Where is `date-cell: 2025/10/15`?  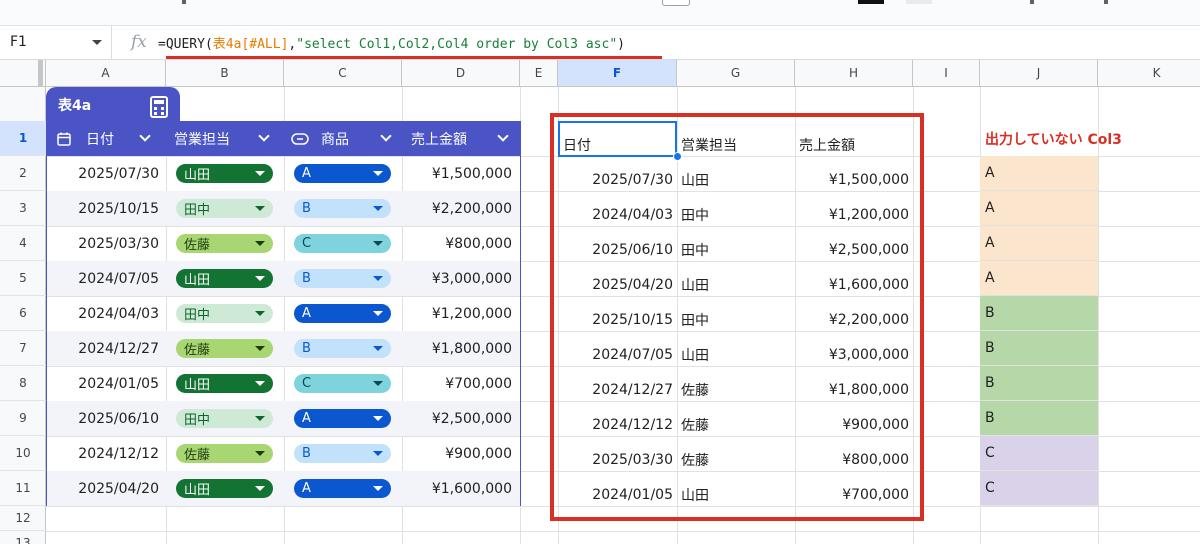
date-cell: 2025/10/15 is located at coordinates (103, 208).